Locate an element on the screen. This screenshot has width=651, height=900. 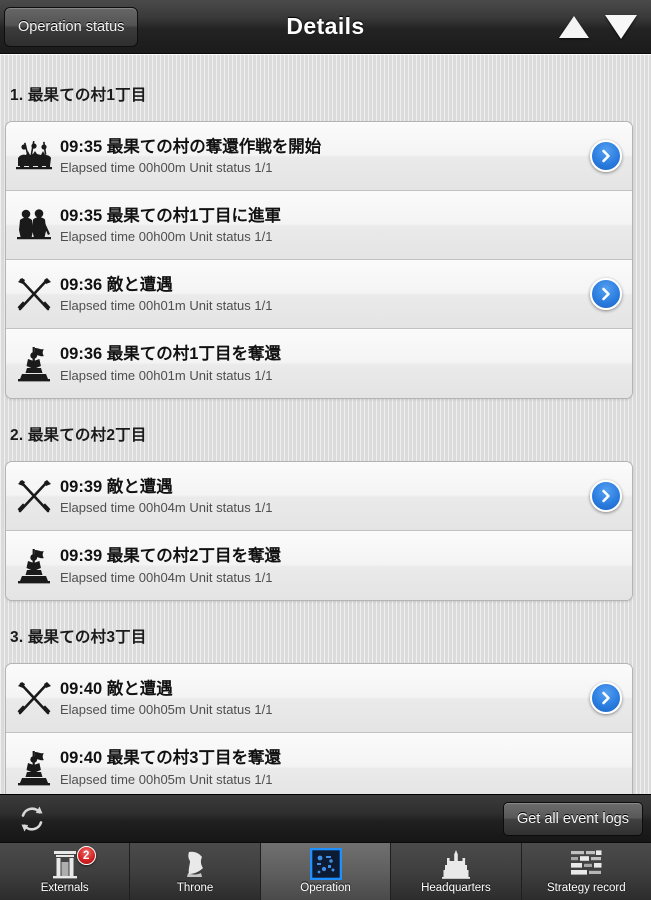
event-row-title: 09:35 最果ての村の奪還作戦を開始 is located at coordinates (191, 146).